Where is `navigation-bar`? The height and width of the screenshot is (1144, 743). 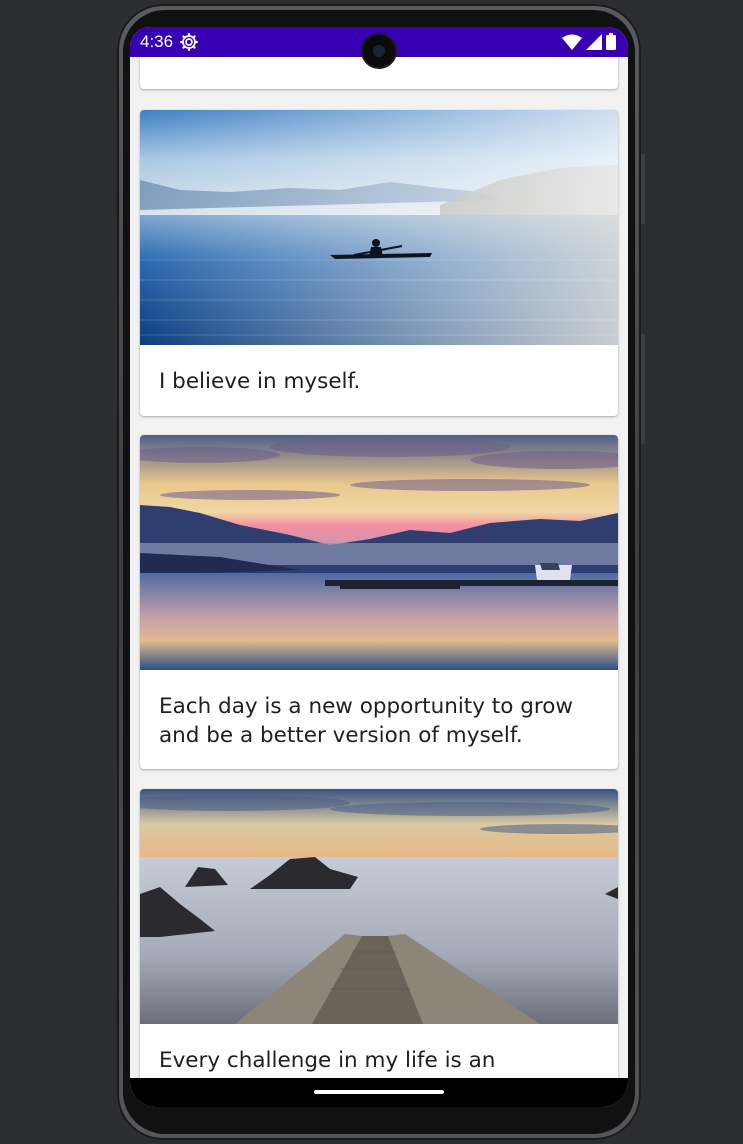
navigation-bar is located at coordinates (379, 1092).